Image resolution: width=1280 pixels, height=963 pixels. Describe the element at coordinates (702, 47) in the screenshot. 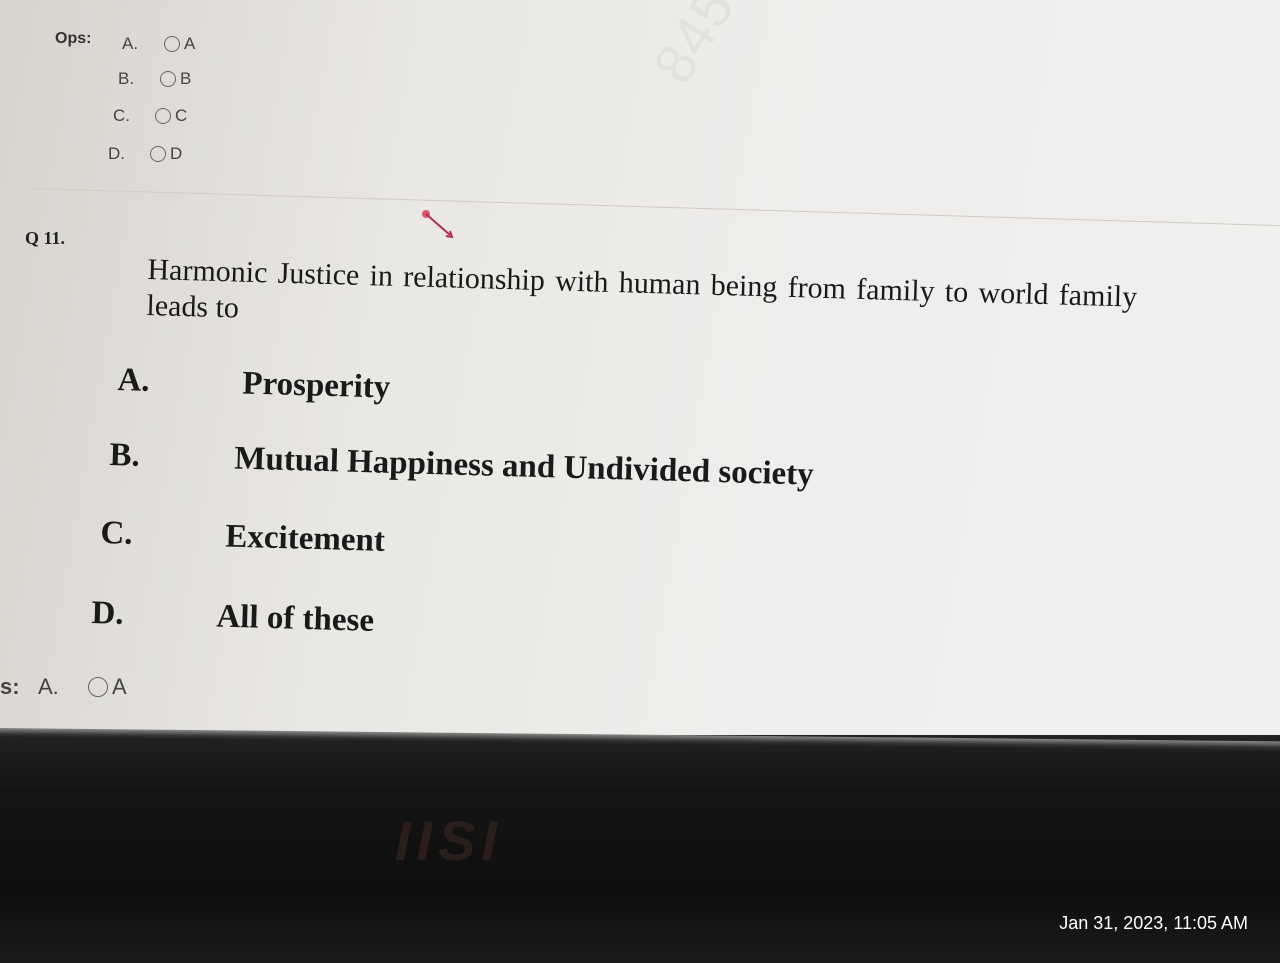

I see `watermark: 8451` at that location.